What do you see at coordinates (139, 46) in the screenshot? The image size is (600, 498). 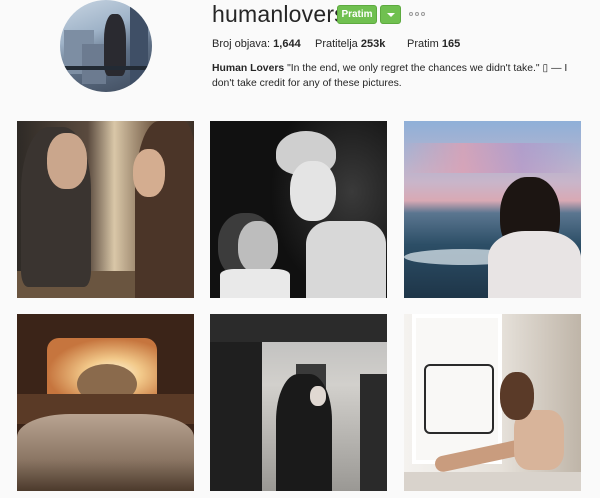 I see `avatar-window-frame` at bounding box center [139, 46].